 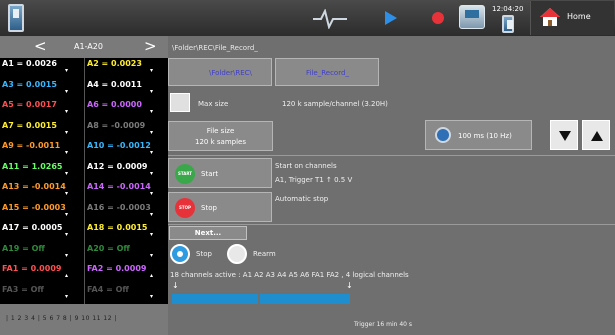 I want to click on channel-cell: A20 = Off ▾, so click(x=127, y=251).